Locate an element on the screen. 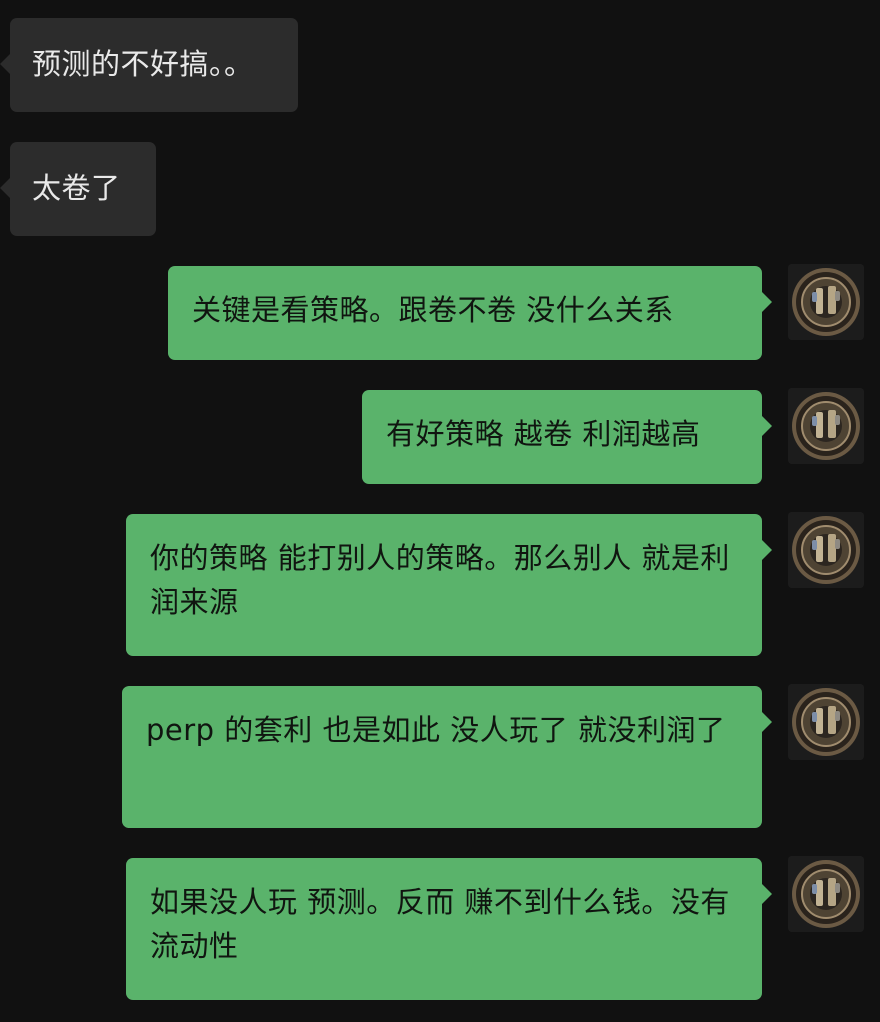  outgoing-message-bubble: 有好策略 越卷 利润越高 is located at coordinates (567, 437).